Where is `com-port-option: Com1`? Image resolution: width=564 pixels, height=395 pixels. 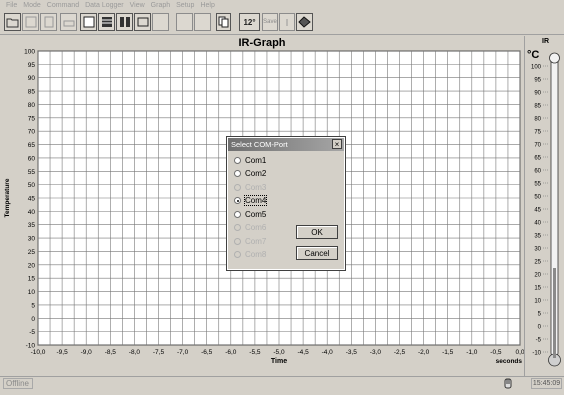
com-port-option: Com1 is located at coordinates (250, 160).